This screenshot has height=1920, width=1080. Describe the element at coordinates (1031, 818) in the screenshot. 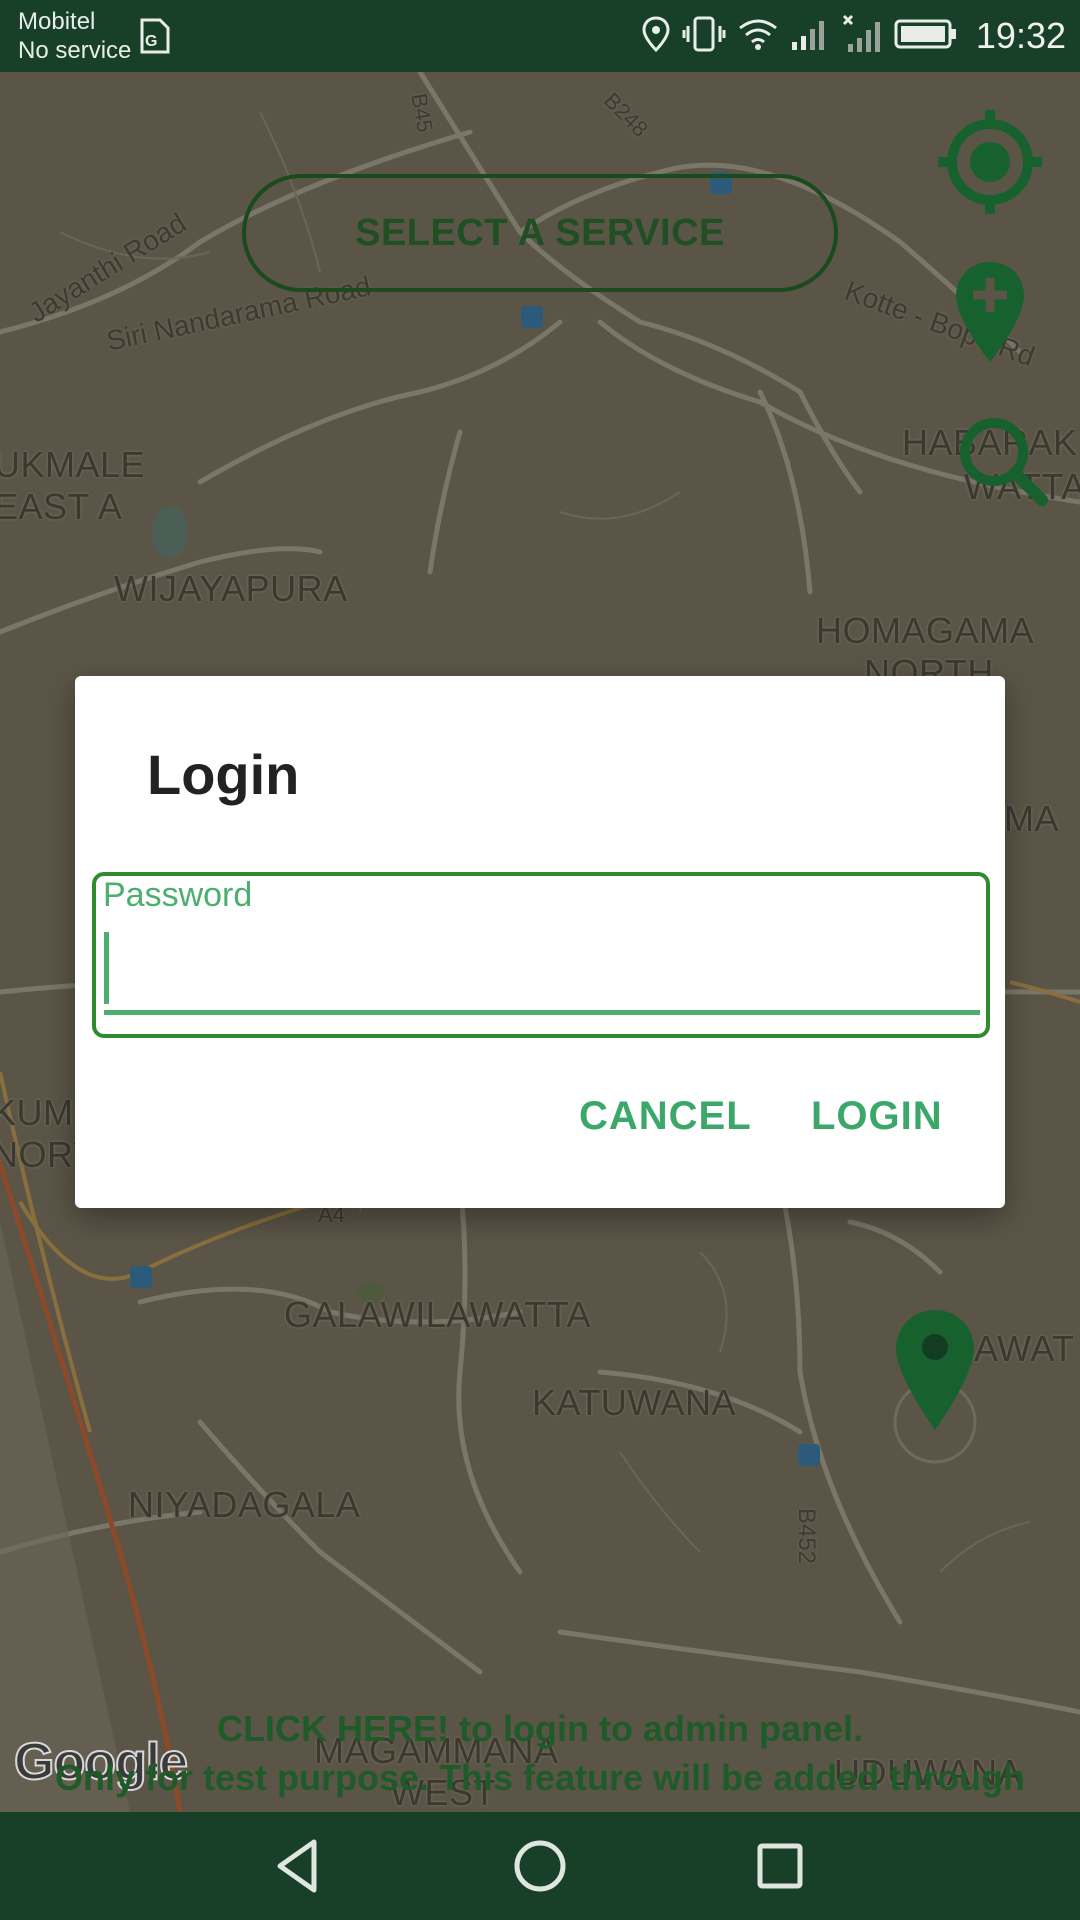

I see `place-label: MA` at that location.